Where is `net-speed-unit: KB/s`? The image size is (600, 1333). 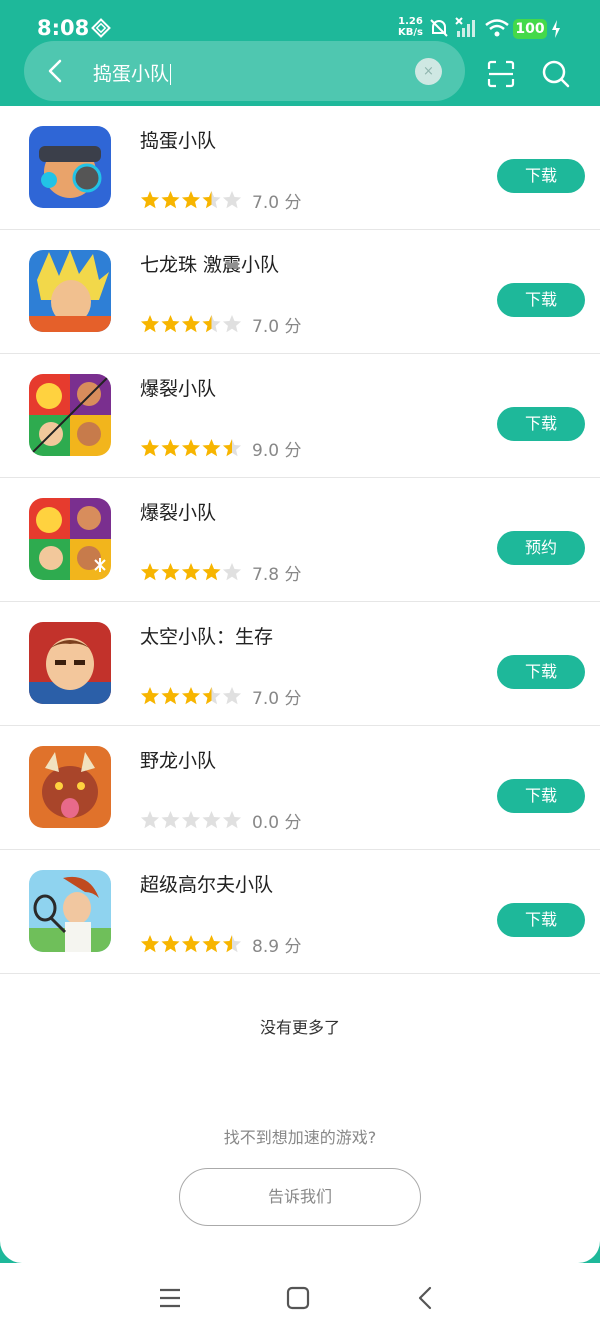
net-speed-unit: KB/s is located at coordinates (410, 32).